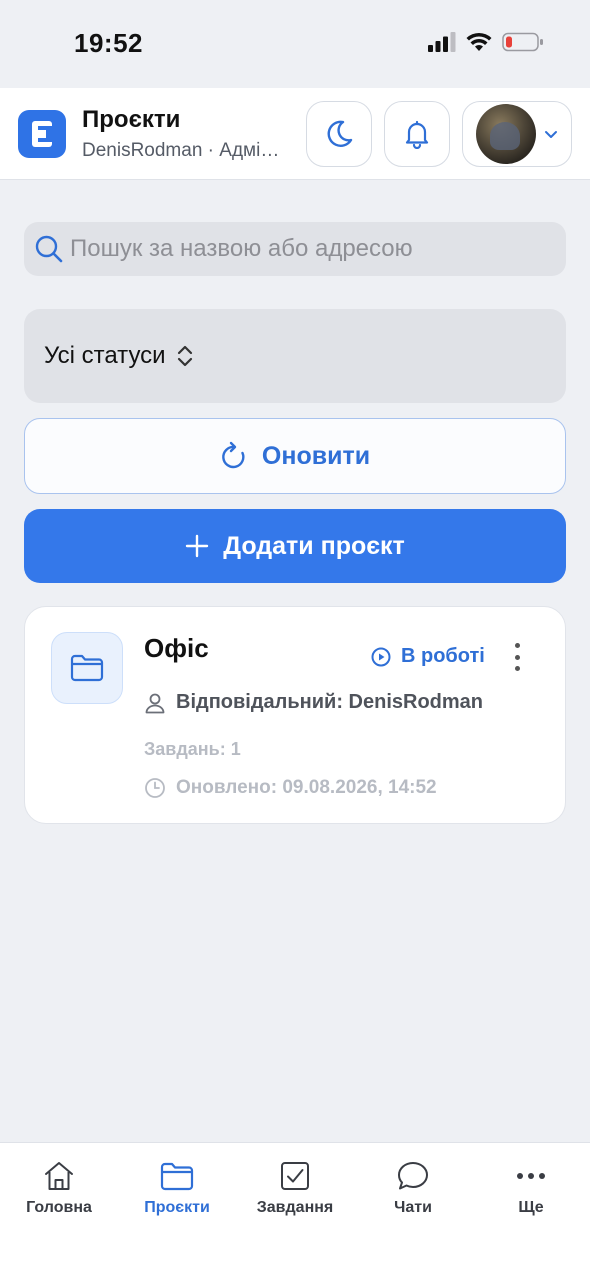 The width and height of the screenshot is (590, 1280). What do you see at coordinates (506, 134) in the screenshot?
I see `avatar` at bounding box center [506, 134].